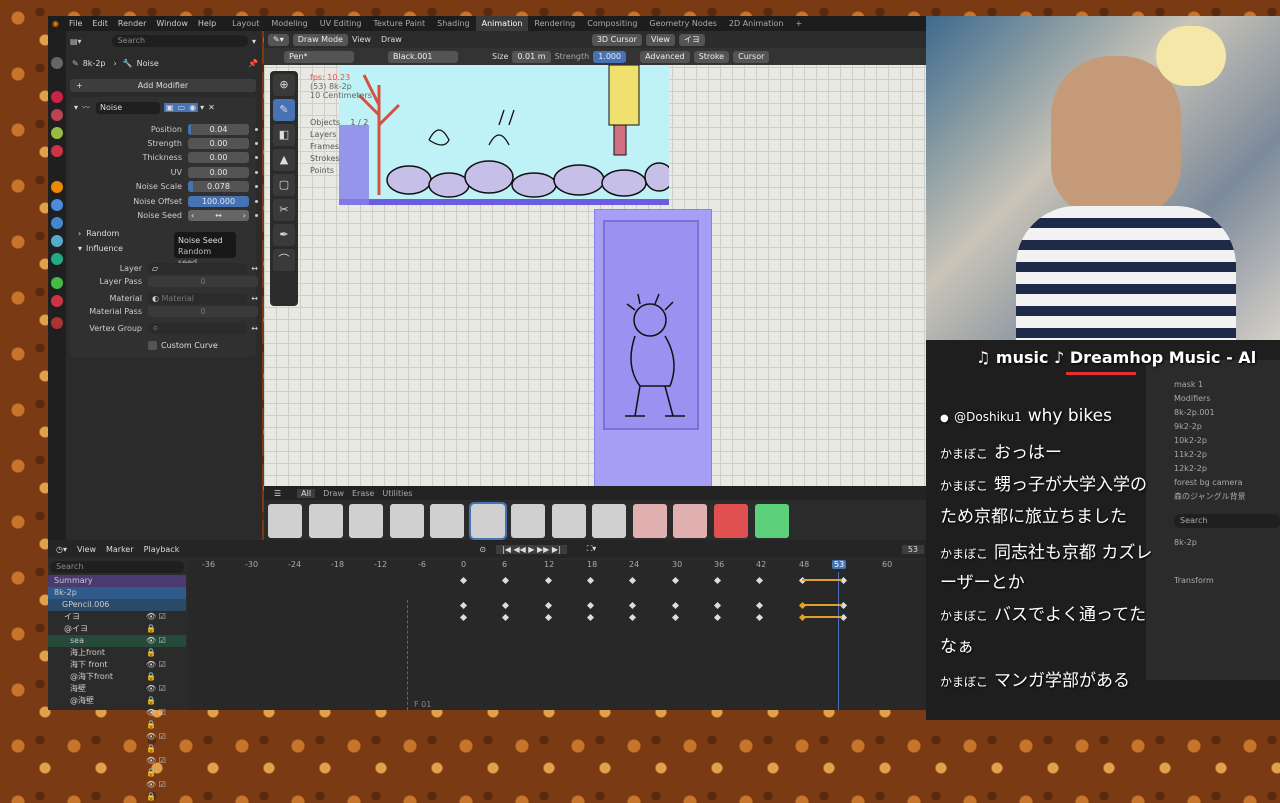  I want to click on channel-search-input: Search, so click(117, 567).